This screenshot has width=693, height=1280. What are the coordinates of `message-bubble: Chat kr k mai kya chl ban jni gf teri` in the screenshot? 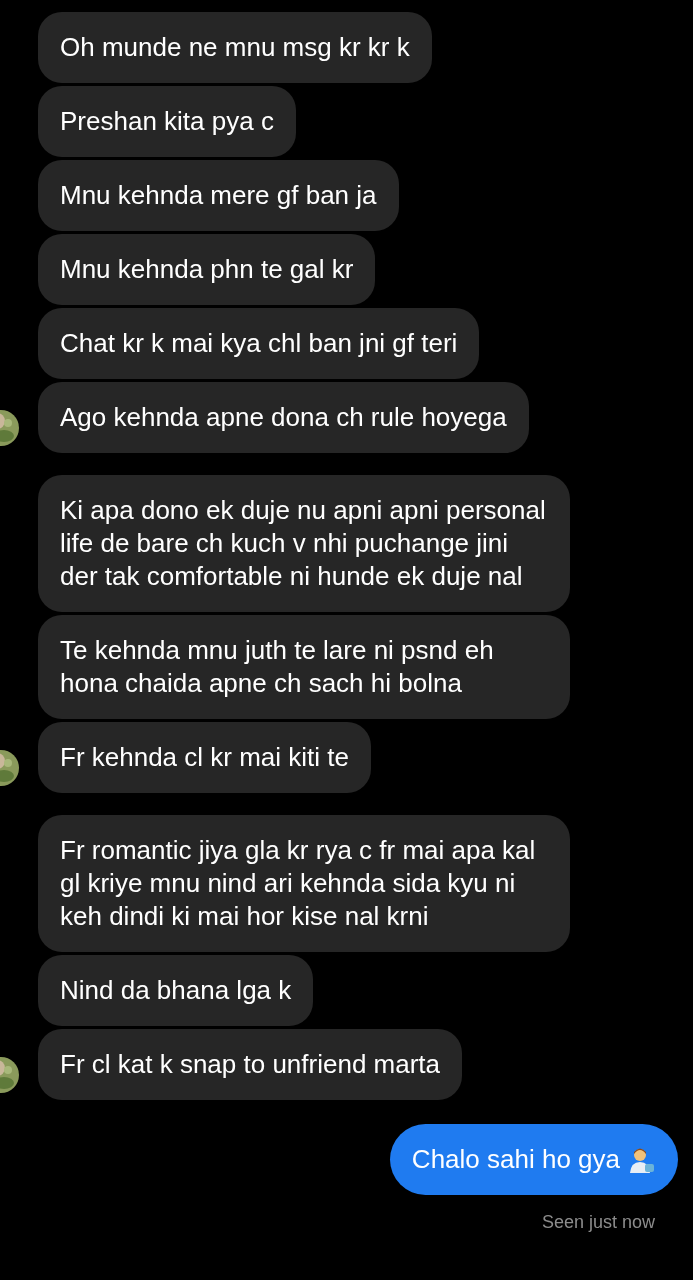 It's located at (259, 343).